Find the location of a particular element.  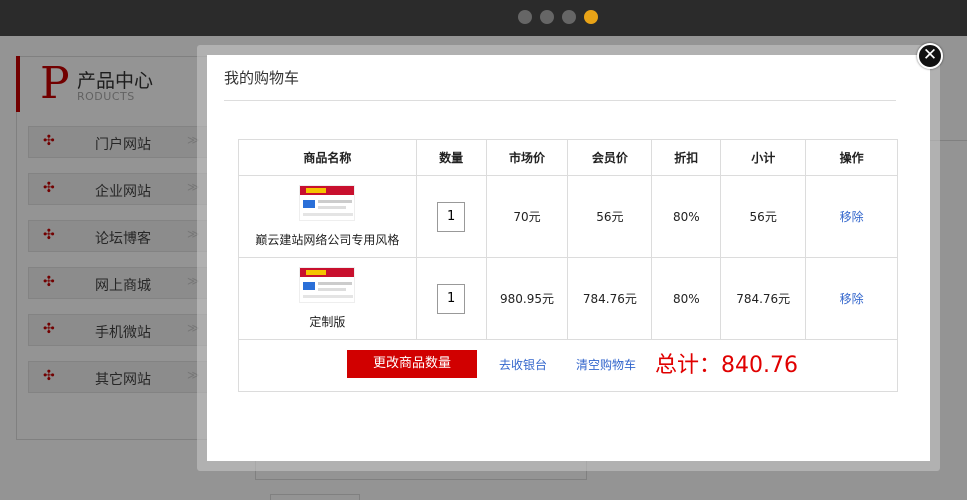

product-name: 巅云建站网络公司专用风格 is located at coordinates (327, 240).